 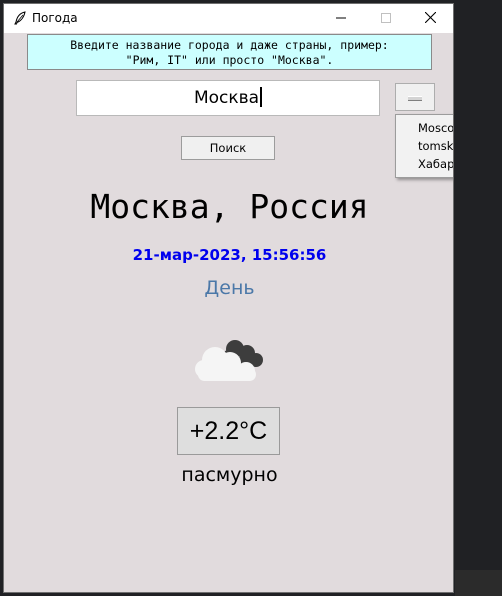 I want to click on minimize-button, so click(x=340, y=18).